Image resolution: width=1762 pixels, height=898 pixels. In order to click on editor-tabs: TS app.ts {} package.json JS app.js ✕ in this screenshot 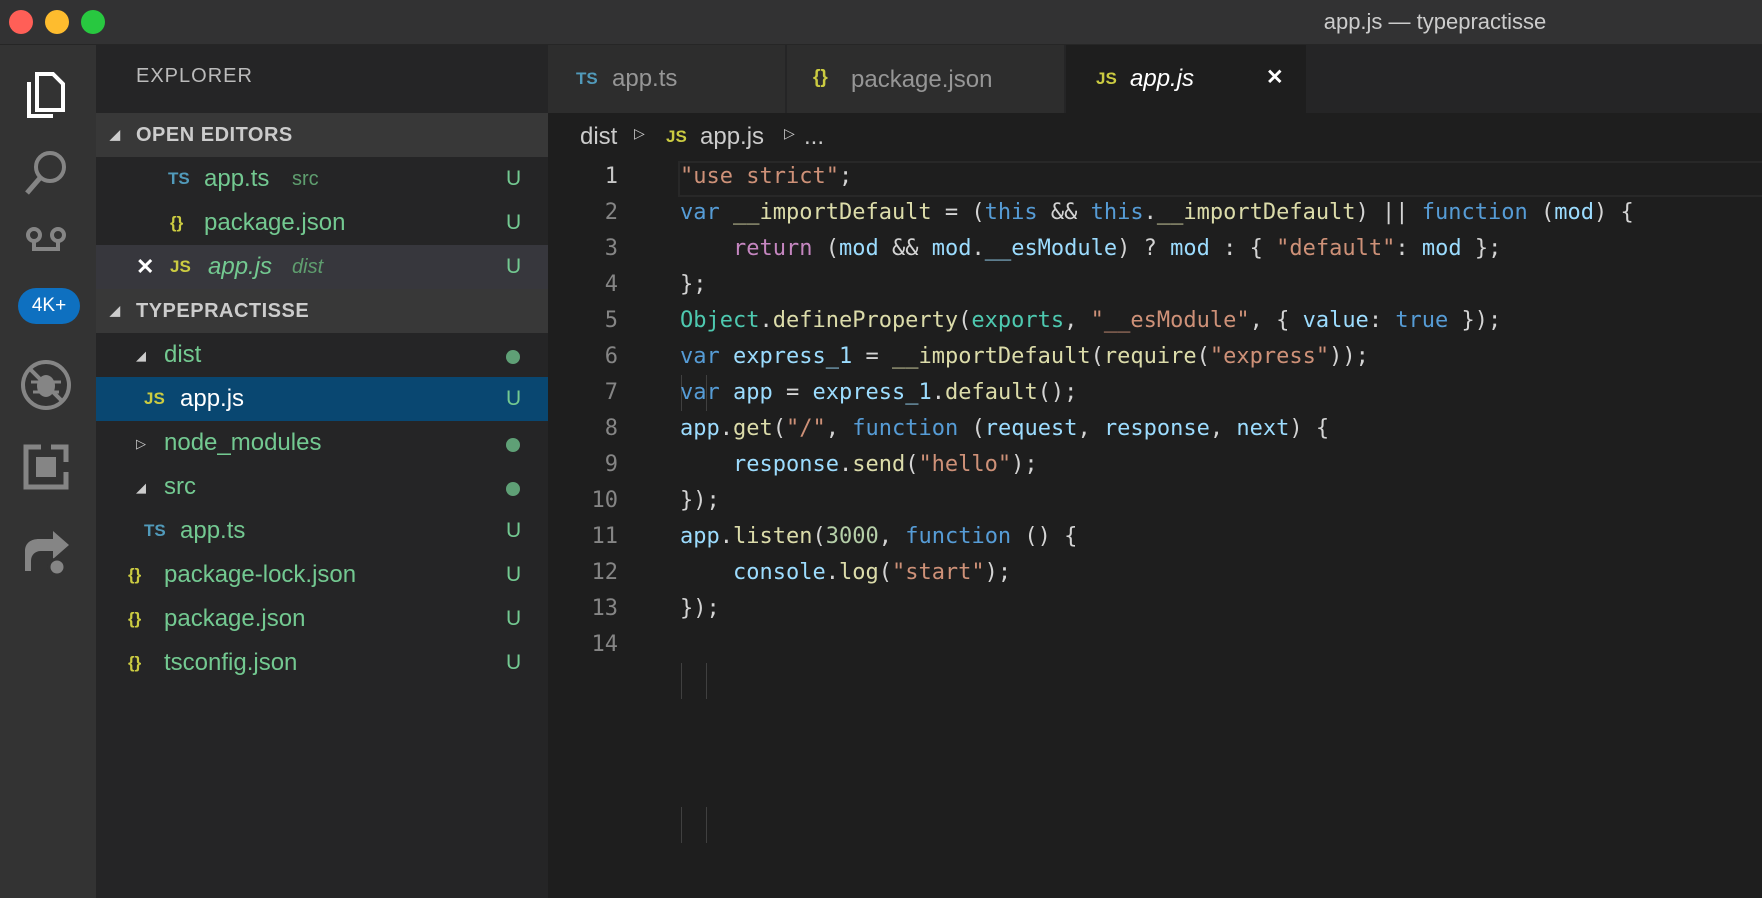, I will do `click(1155, 79)`.